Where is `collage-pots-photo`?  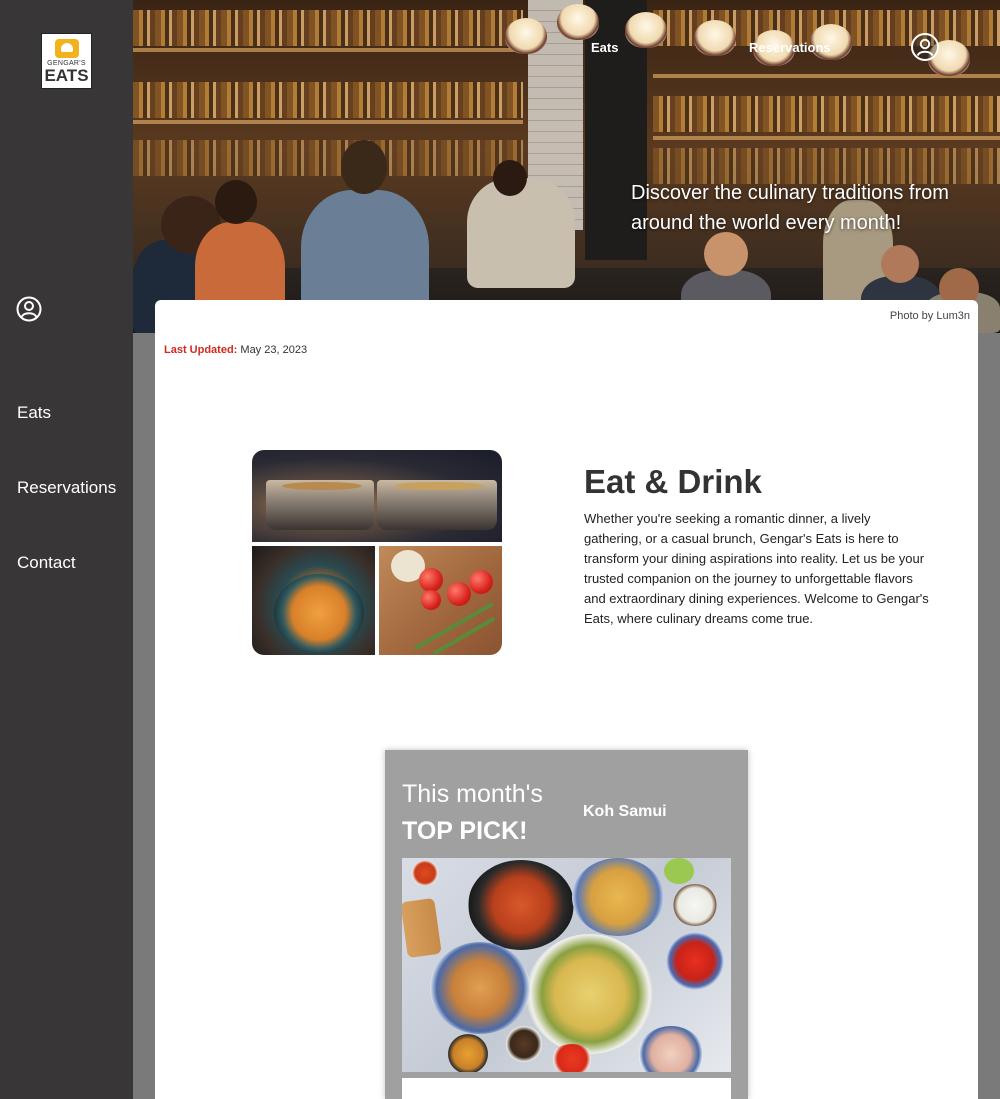
collage-pots-photo is located at coordinates (377, 496).